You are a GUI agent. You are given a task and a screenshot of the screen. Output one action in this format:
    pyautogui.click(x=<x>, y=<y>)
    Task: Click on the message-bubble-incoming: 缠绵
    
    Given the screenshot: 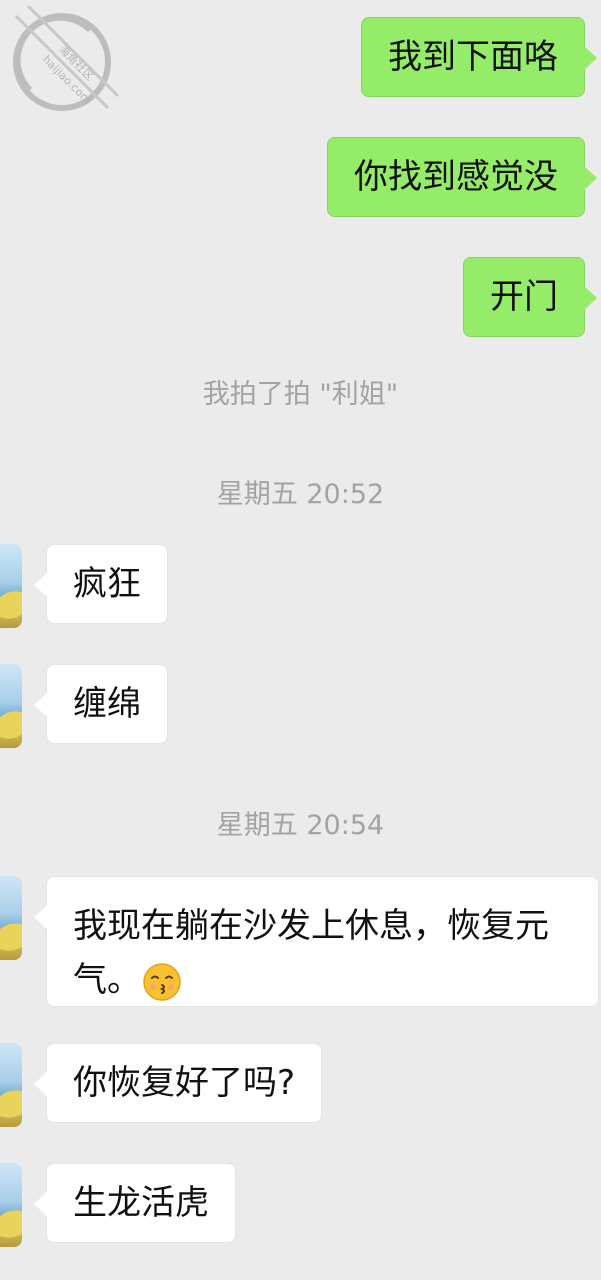 What is the action you would take?
    pyautogui.click(x=101, y=704)
    